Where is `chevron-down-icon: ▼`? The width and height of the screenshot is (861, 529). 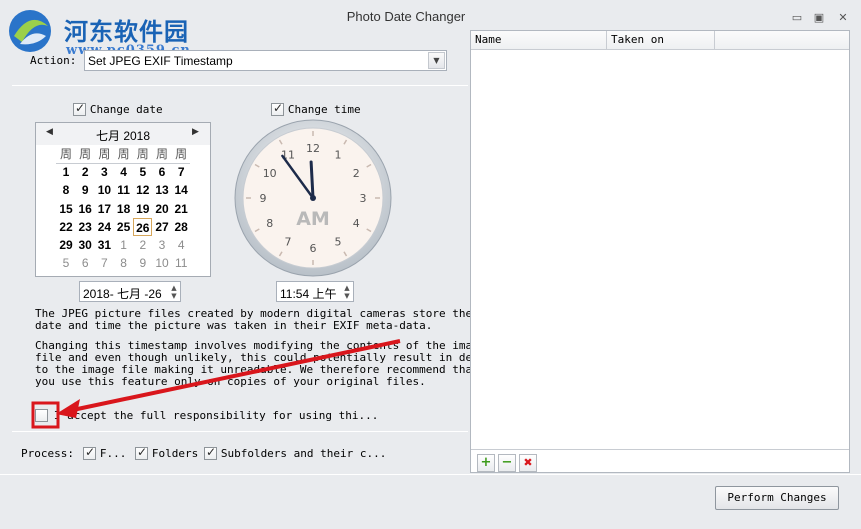 chevron-down-icon: ▼ is located at coordinates (436, 60).